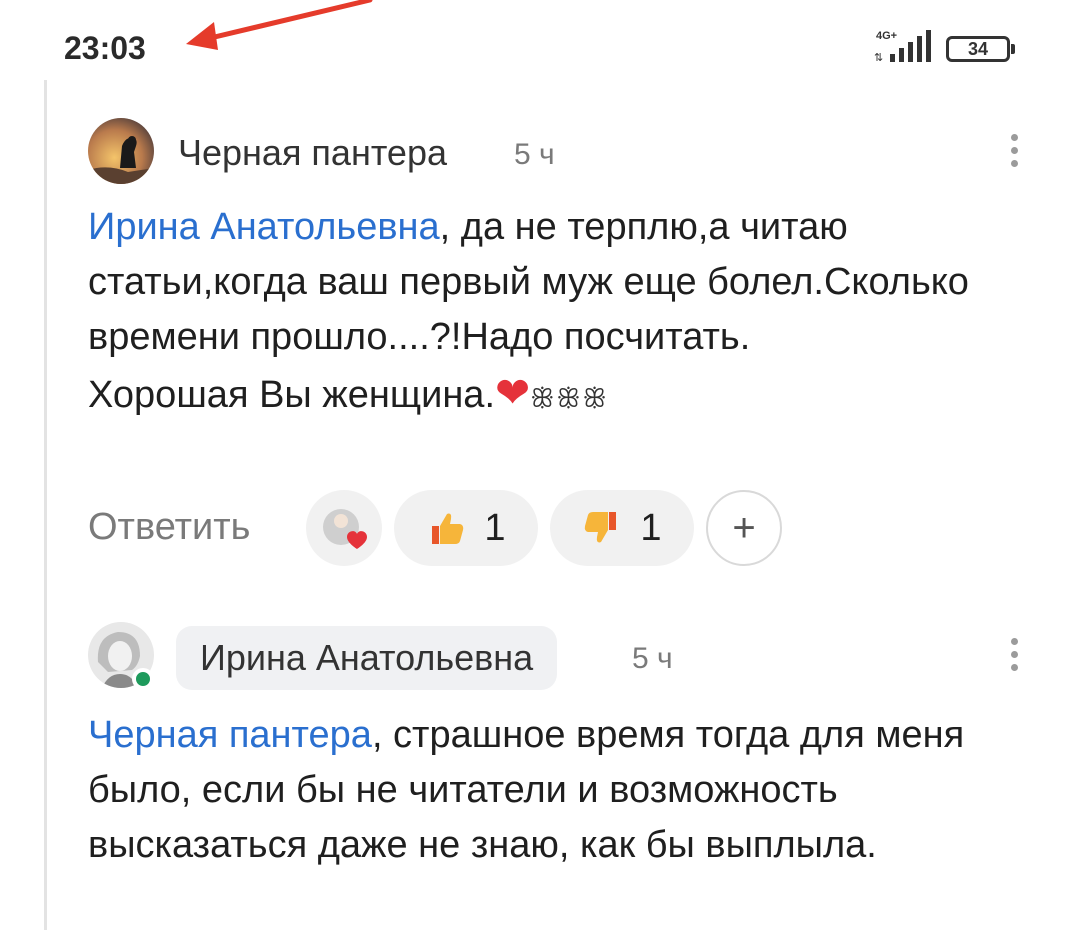 The image size is (1080, 930). I want to click on comment-body-line2: Хорошая Вы женщина., so click(291, 395).